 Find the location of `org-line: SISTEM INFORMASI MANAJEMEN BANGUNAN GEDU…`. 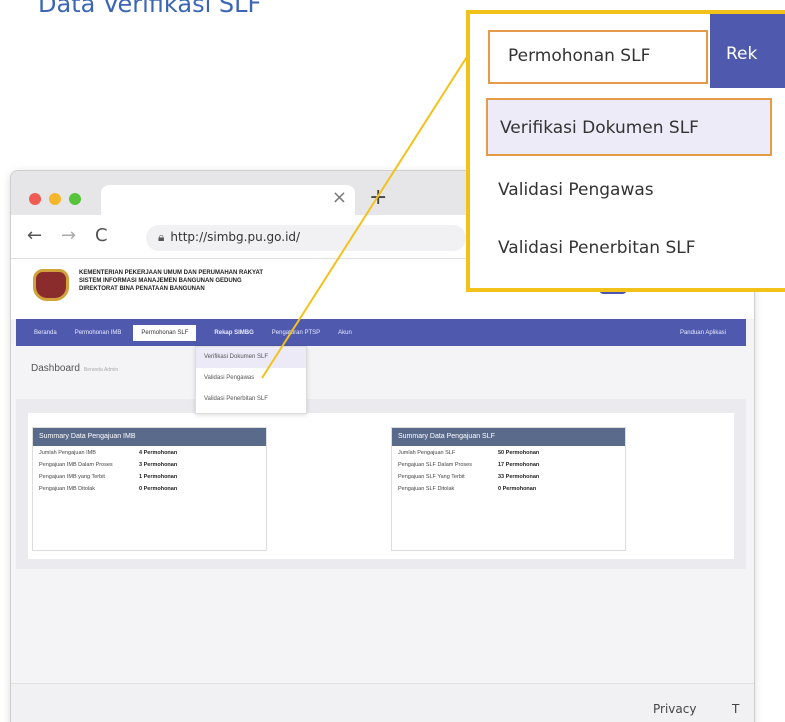

org-line: SISTEM INFORMASI MANAJEMEN BANGUNAN GEDU… is located at coordinates (160, 281).